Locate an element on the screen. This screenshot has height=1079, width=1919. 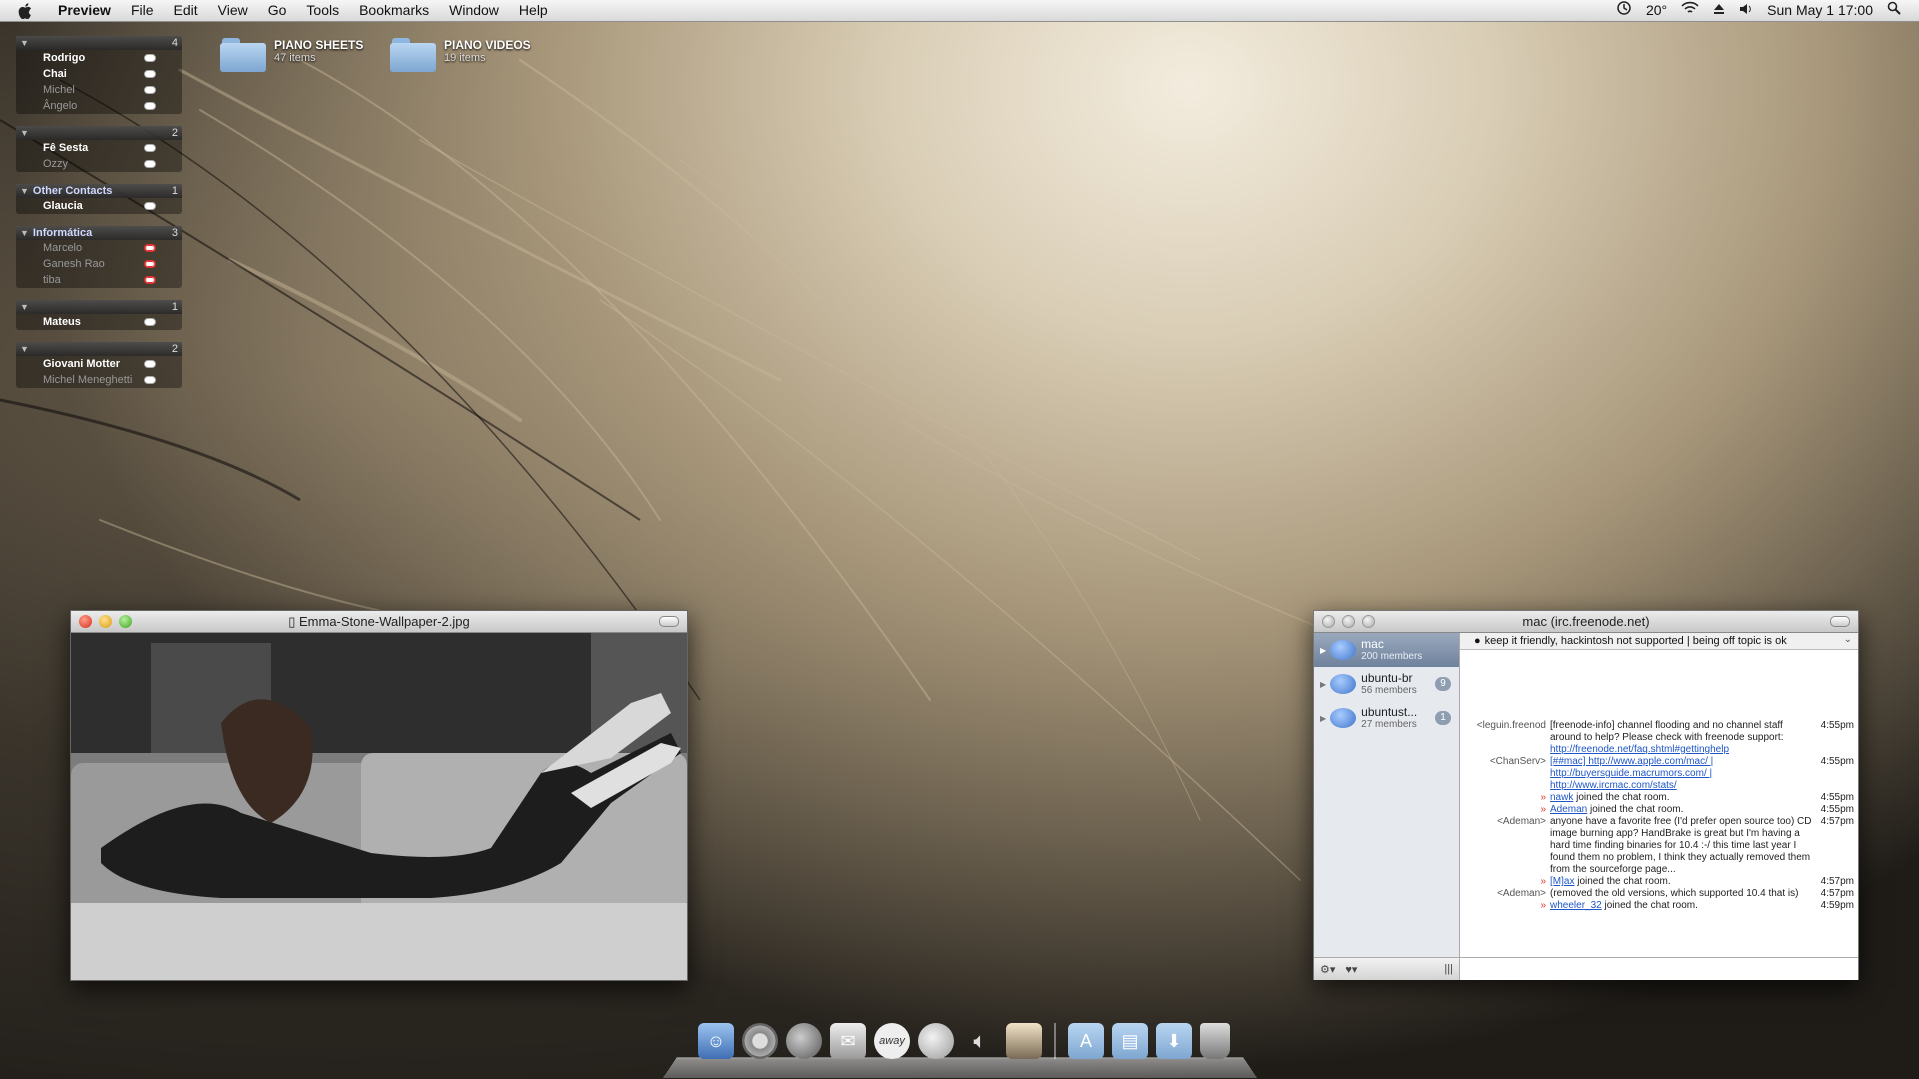
buddy-group-header: ▼ 1 is located at coordinates (99, 307).